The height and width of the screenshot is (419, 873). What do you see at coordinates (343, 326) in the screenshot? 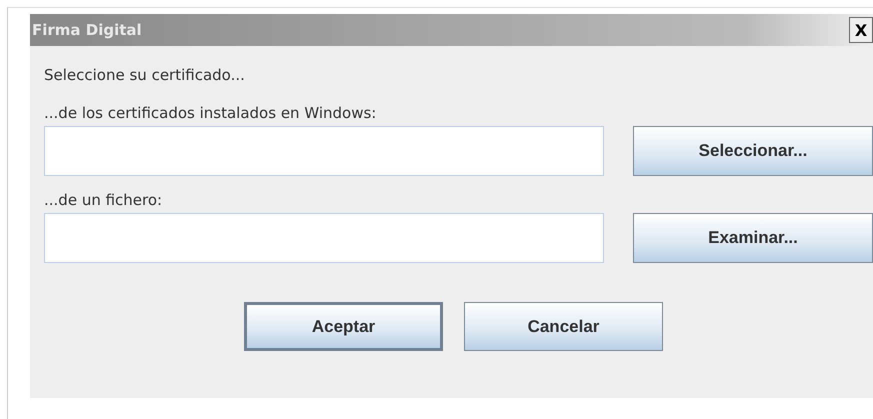
I see `accept-button: Aceptar` at bounding box center [343, 326].